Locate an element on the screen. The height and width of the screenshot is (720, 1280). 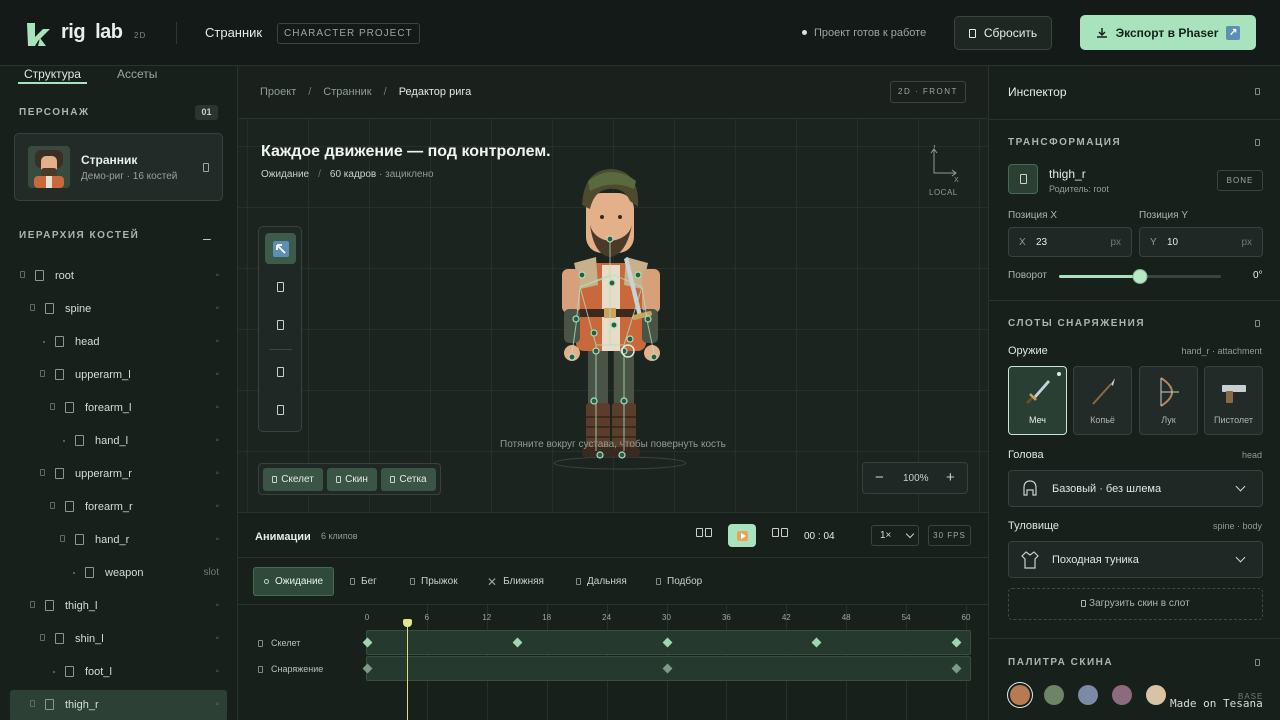
upload-skin-button: Загрузить скин в слот is located at coordinates (1135, 604).